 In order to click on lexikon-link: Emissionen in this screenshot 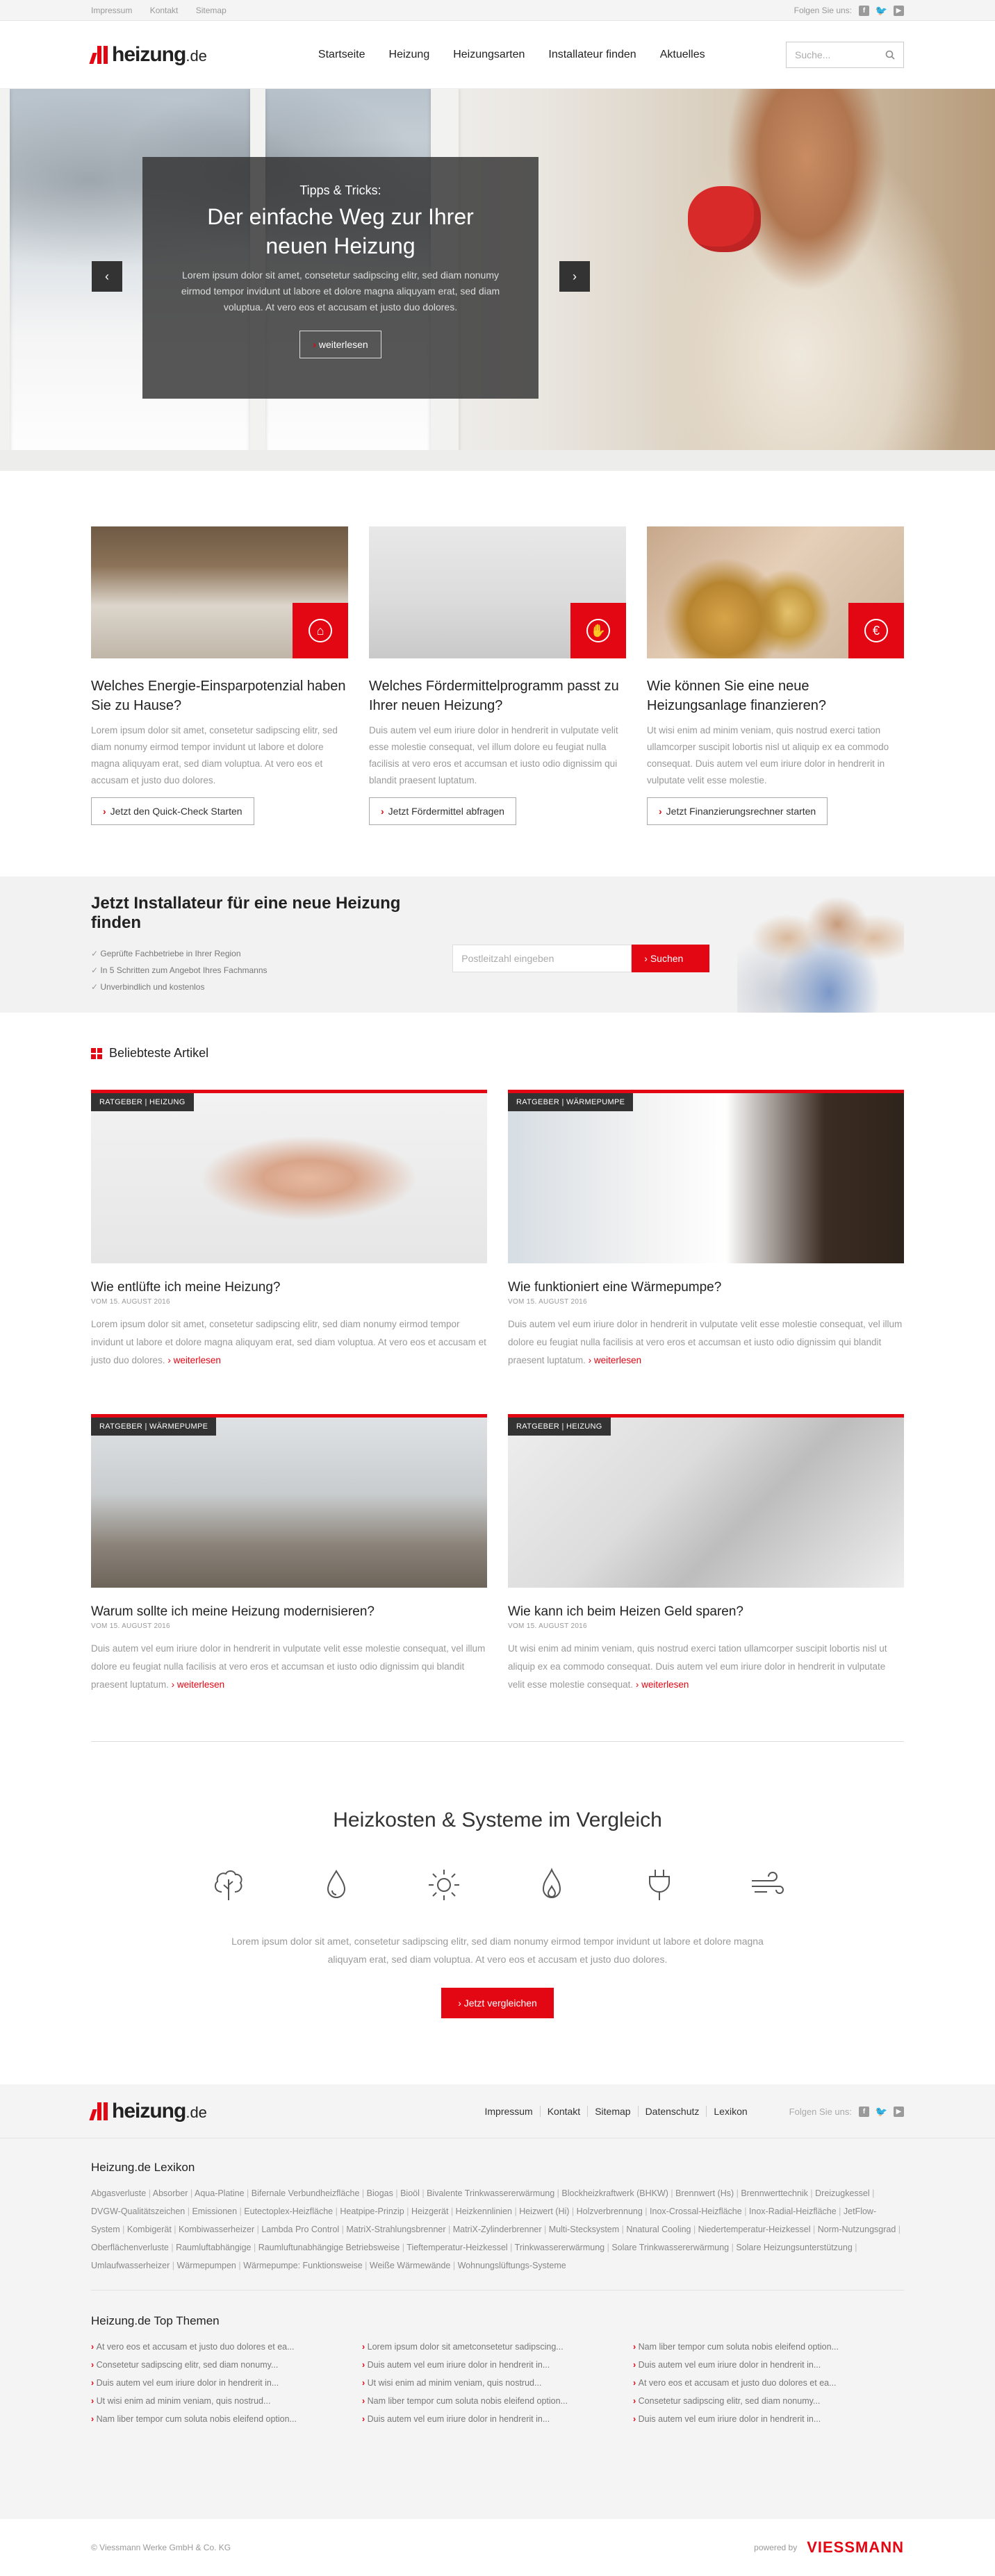, I will do `click(218, 2211)`.